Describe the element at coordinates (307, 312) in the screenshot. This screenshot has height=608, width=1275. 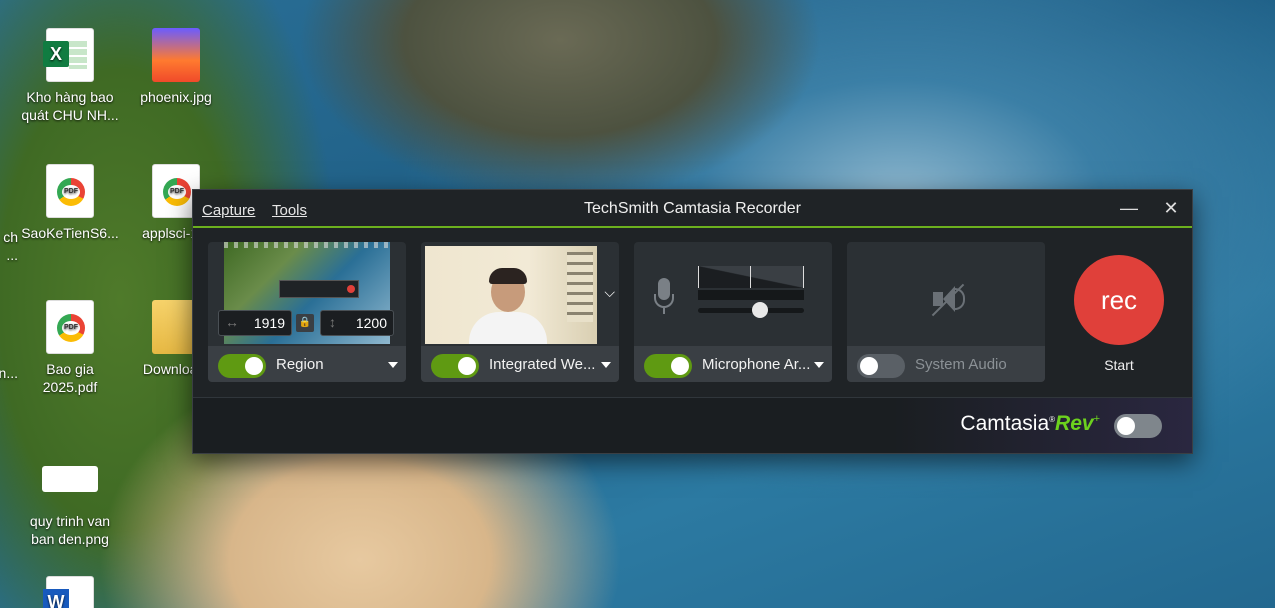
I see `region-panel: ↔ 1919 🔒 ↕ 1200 Region` at that location.